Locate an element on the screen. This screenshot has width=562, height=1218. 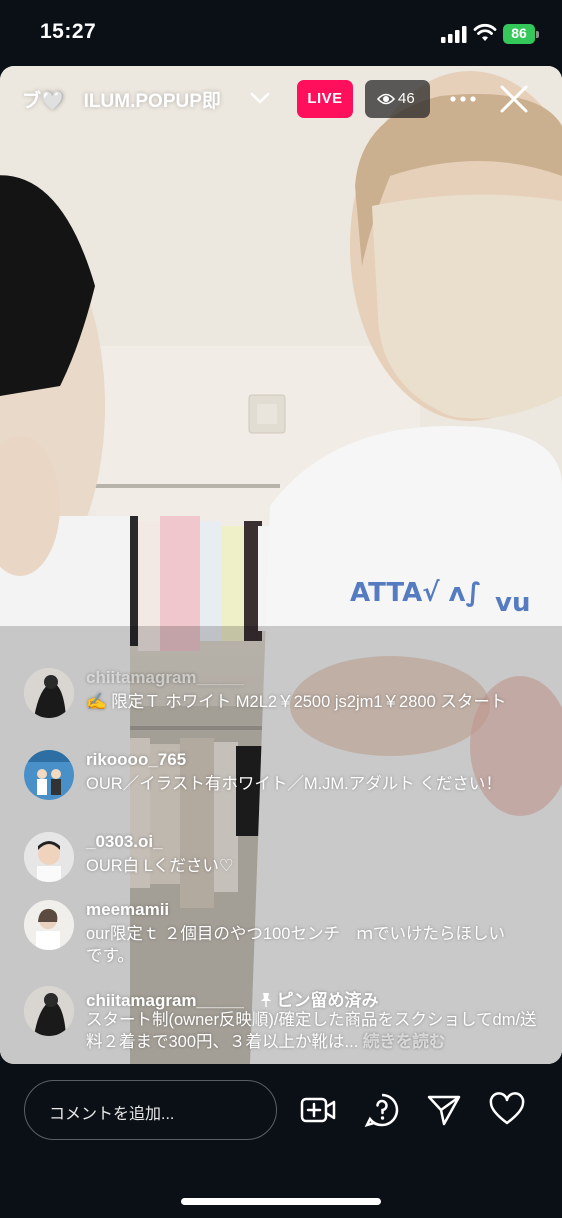
status-time: 15:27 is located at coordinates (68, 31).